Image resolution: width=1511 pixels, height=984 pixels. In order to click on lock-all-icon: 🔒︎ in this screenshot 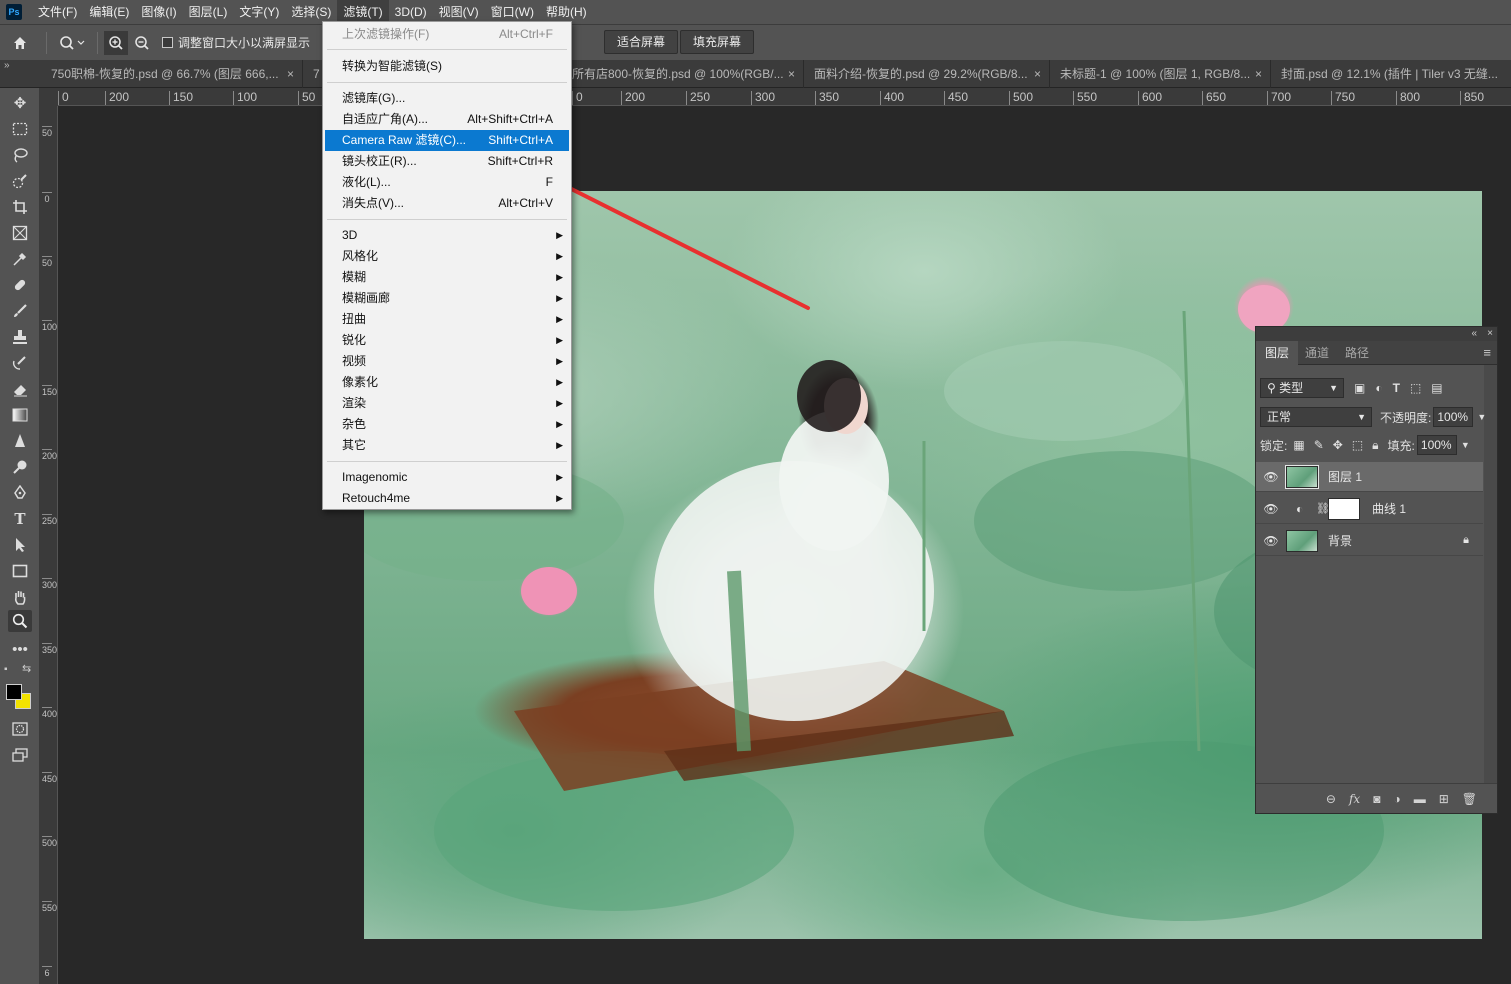, I will do `click(1375, 445)`.